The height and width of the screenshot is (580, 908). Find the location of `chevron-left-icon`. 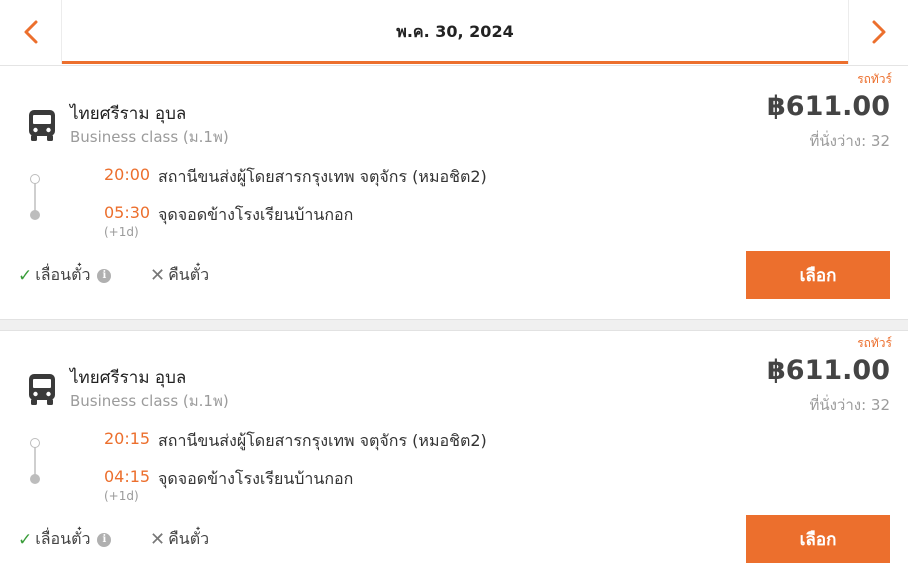

chevron-left-icon is located at coordinates (30, 32).